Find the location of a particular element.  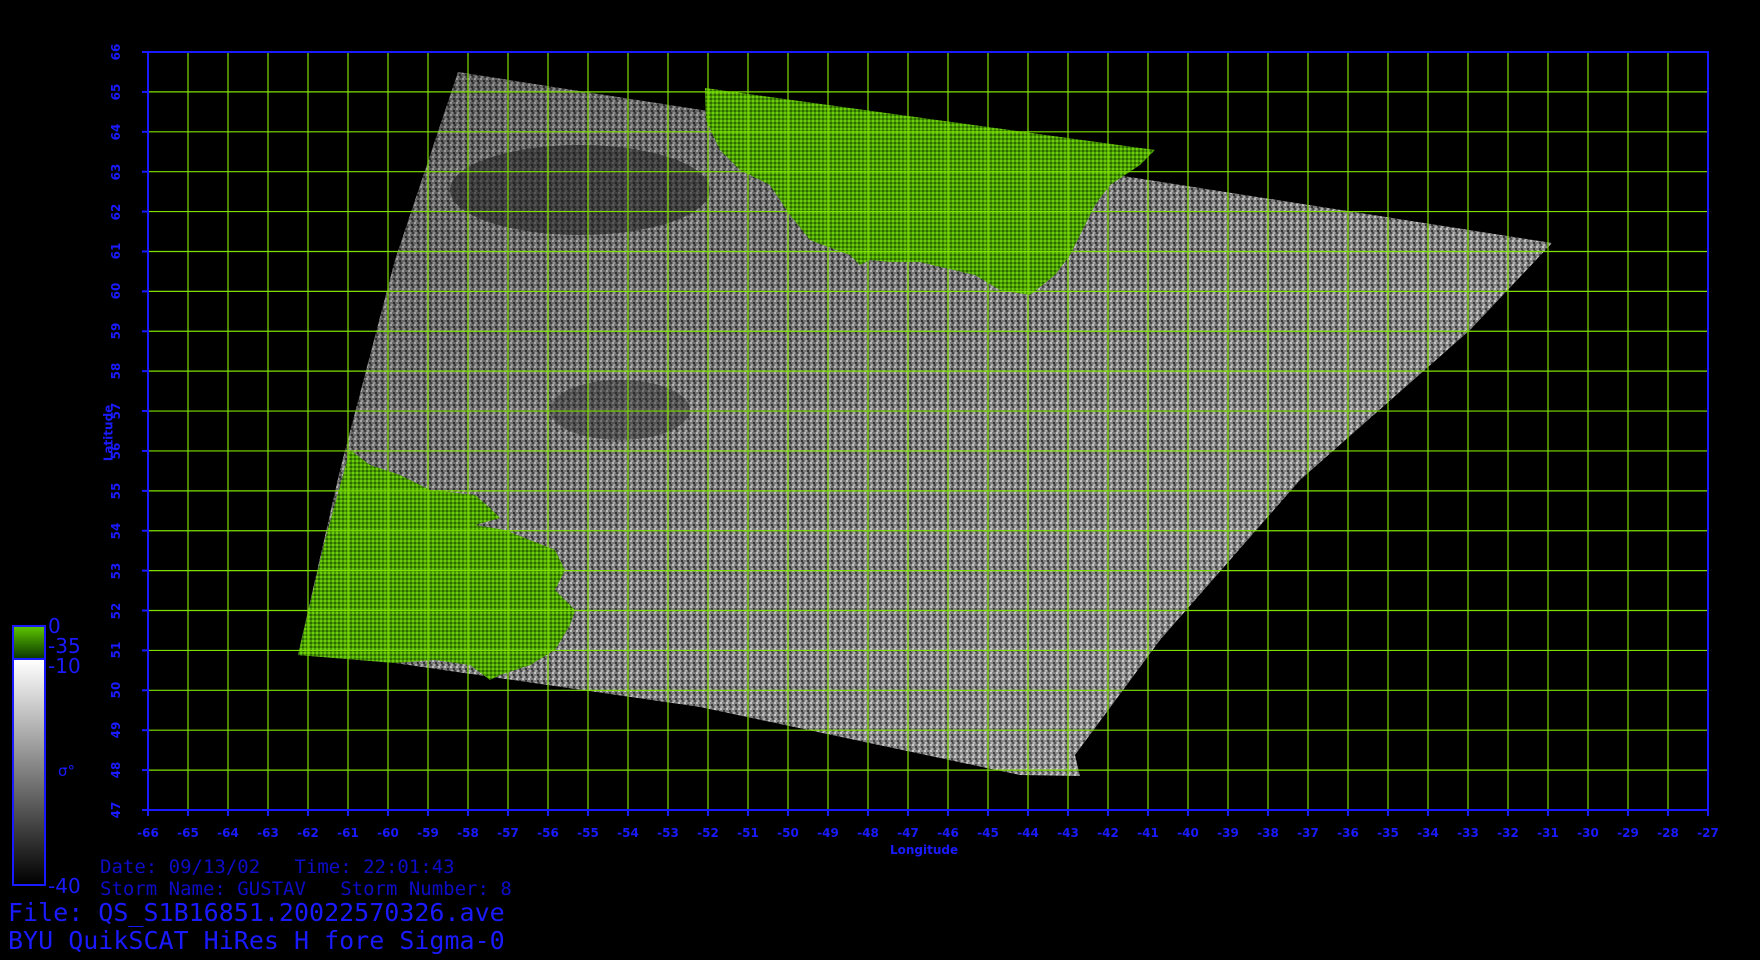

latitude-label: 65 is located at coordinates (116, 92).